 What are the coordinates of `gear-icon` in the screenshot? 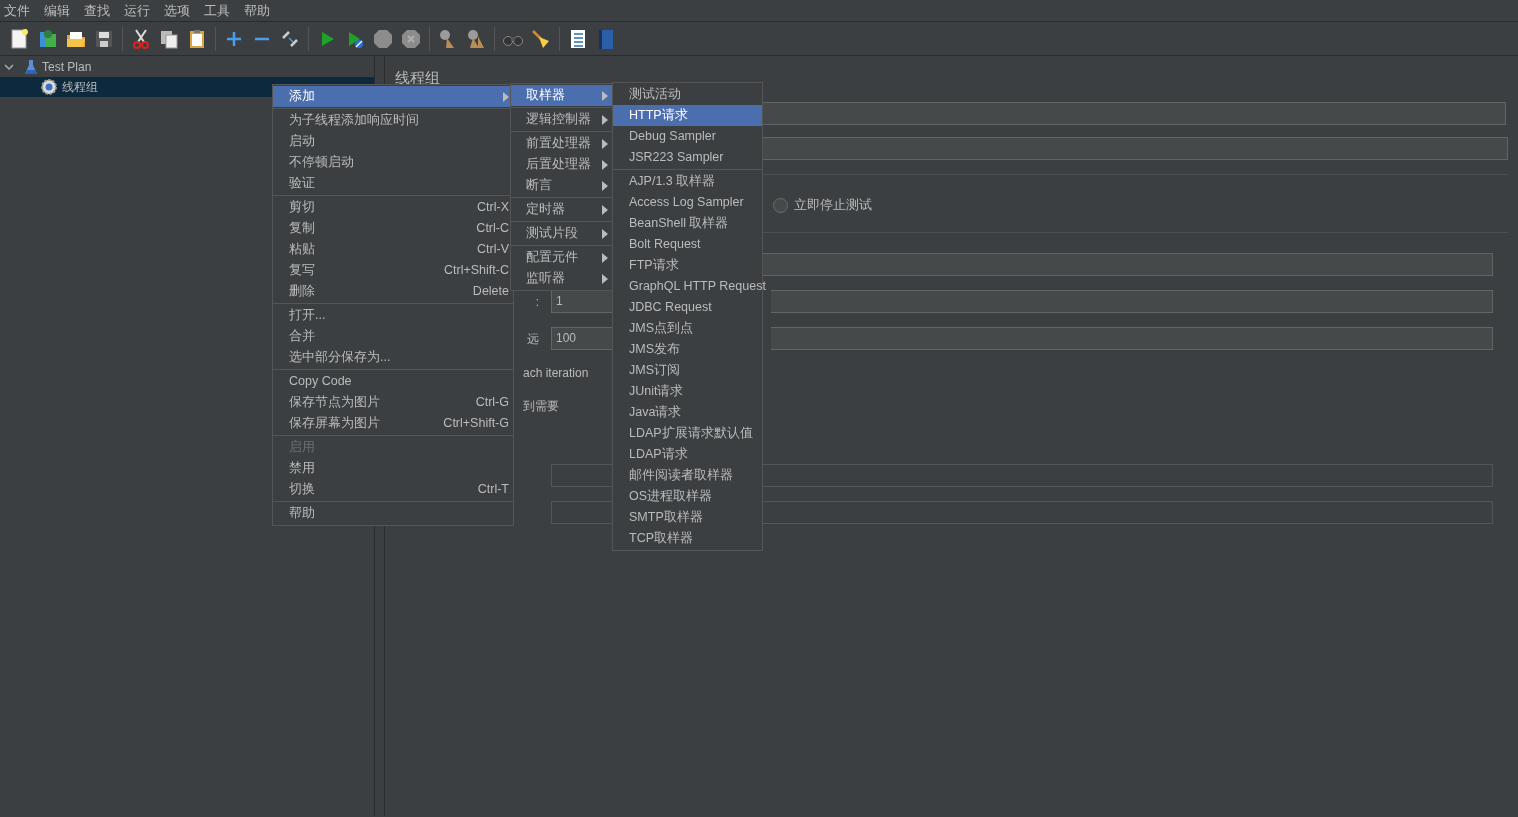 It's located at (49, 87).